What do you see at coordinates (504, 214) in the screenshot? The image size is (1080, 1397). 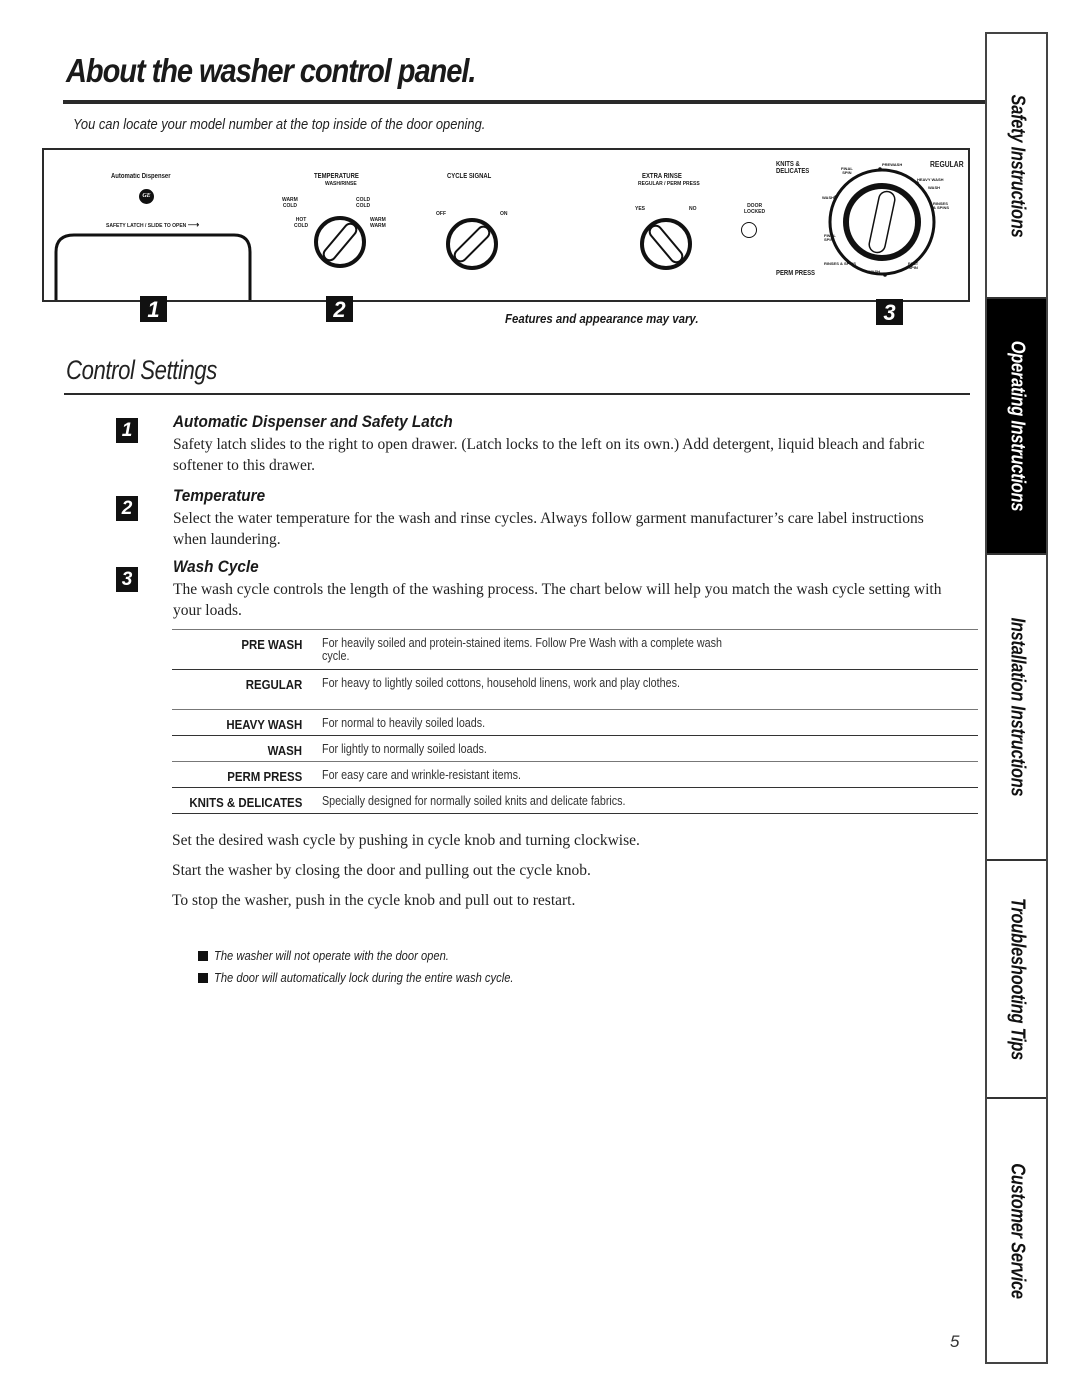 I see `cycle-signal-on: ON` at bounding box center [504, 214].